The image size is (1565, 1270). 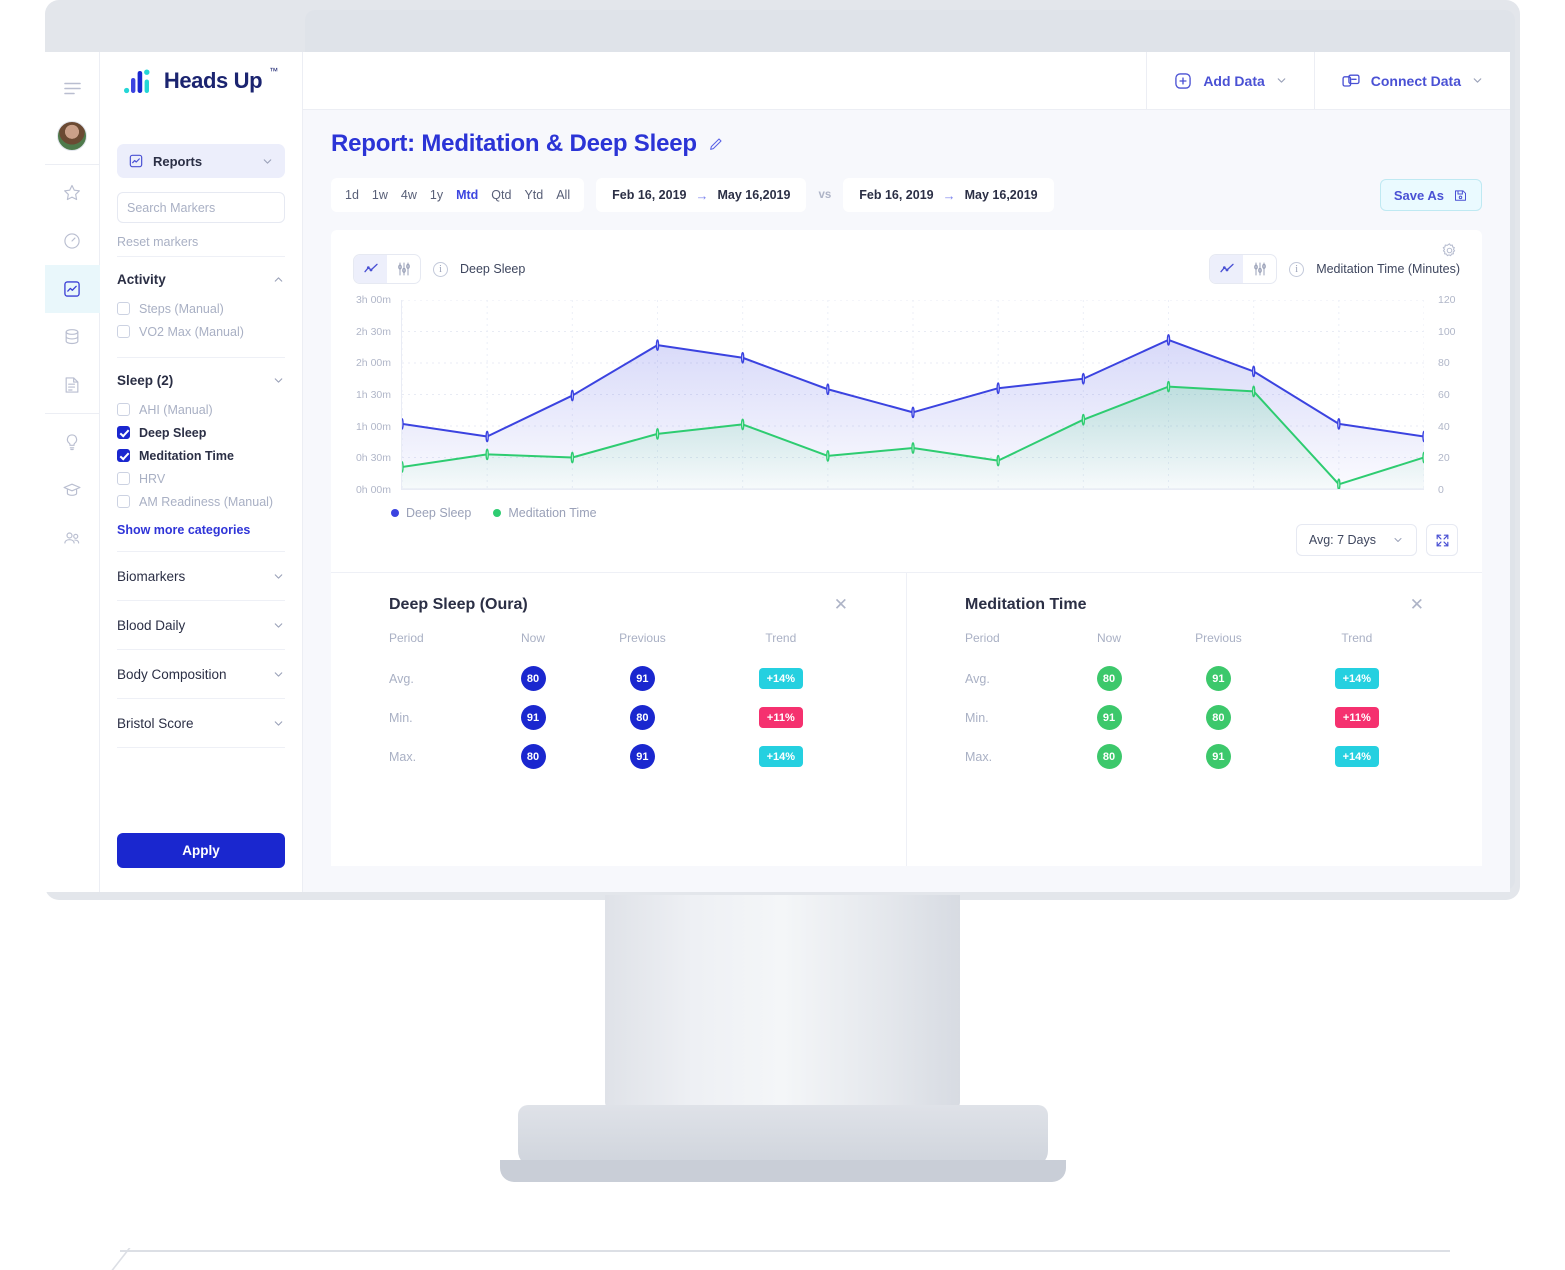 What do you see at coordinates (72, 337) in the screenshot?
I see `database-icon` at bounding box center [72, 337].